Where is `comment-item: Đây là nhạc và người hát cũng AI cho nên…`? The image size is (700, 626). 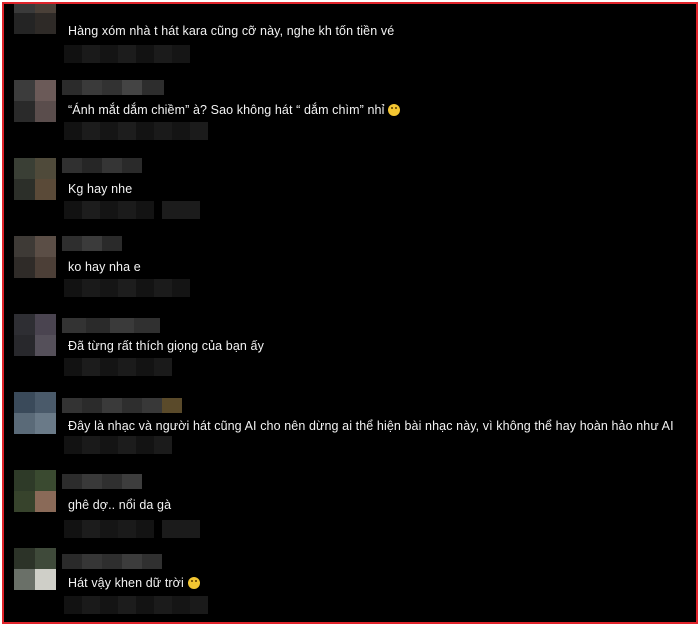
comment-item: Đây là nhạc và người hát cũng AI cho nên… is located at coordinates (350, 431).